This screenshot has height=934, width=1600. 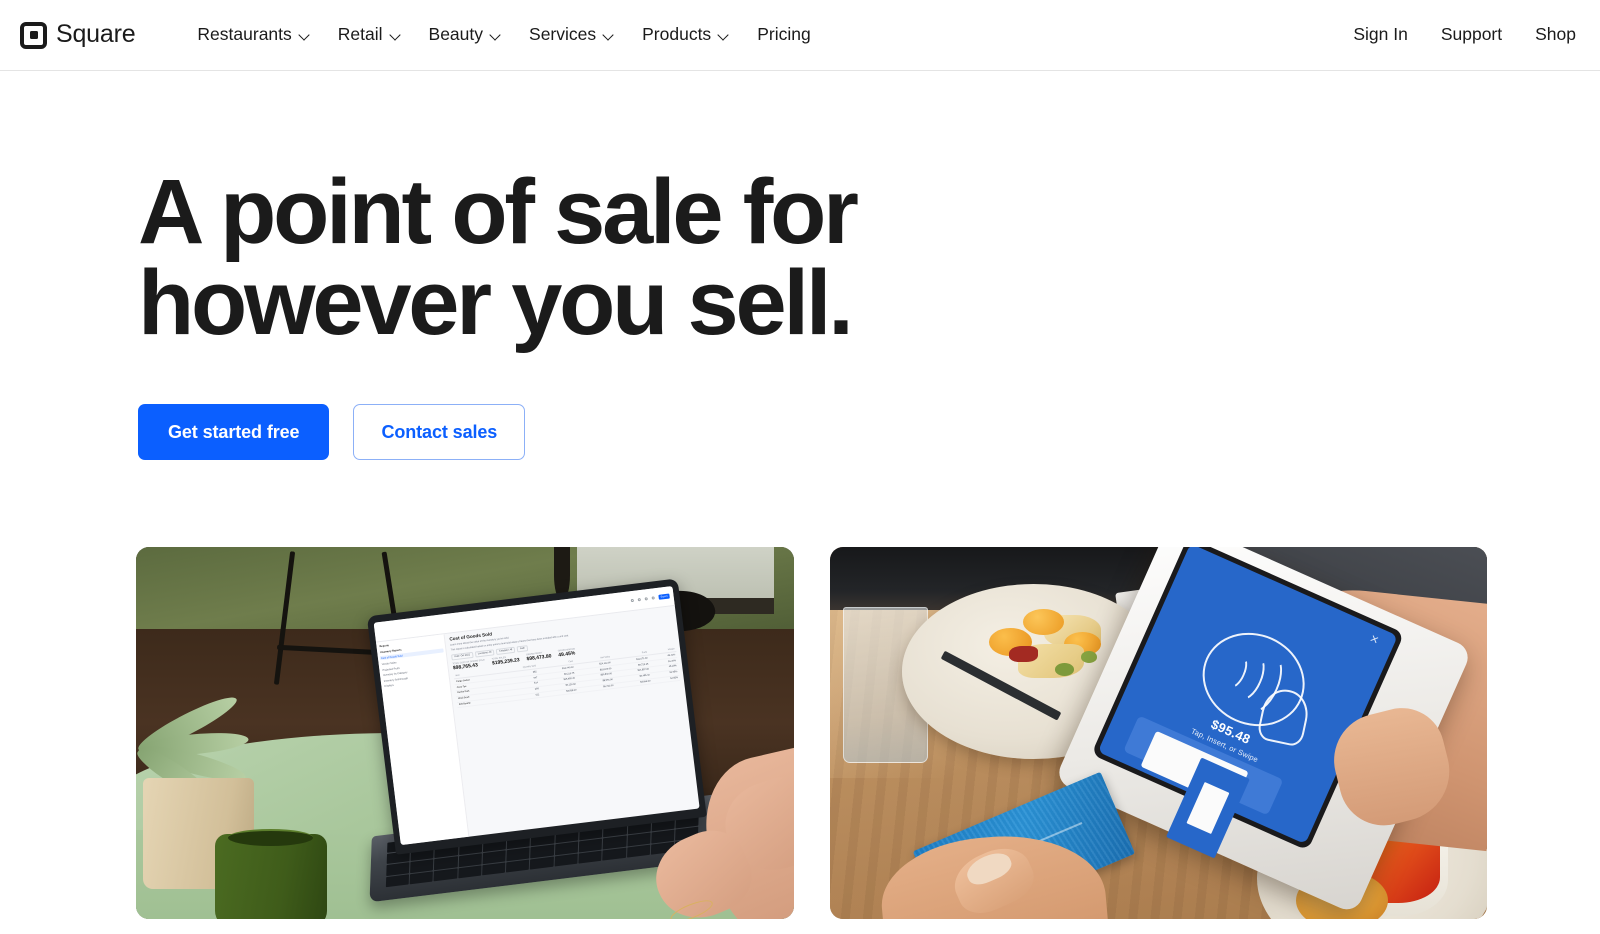 I want to click on logo-wordmark: Square, so click(x=96, y=33).